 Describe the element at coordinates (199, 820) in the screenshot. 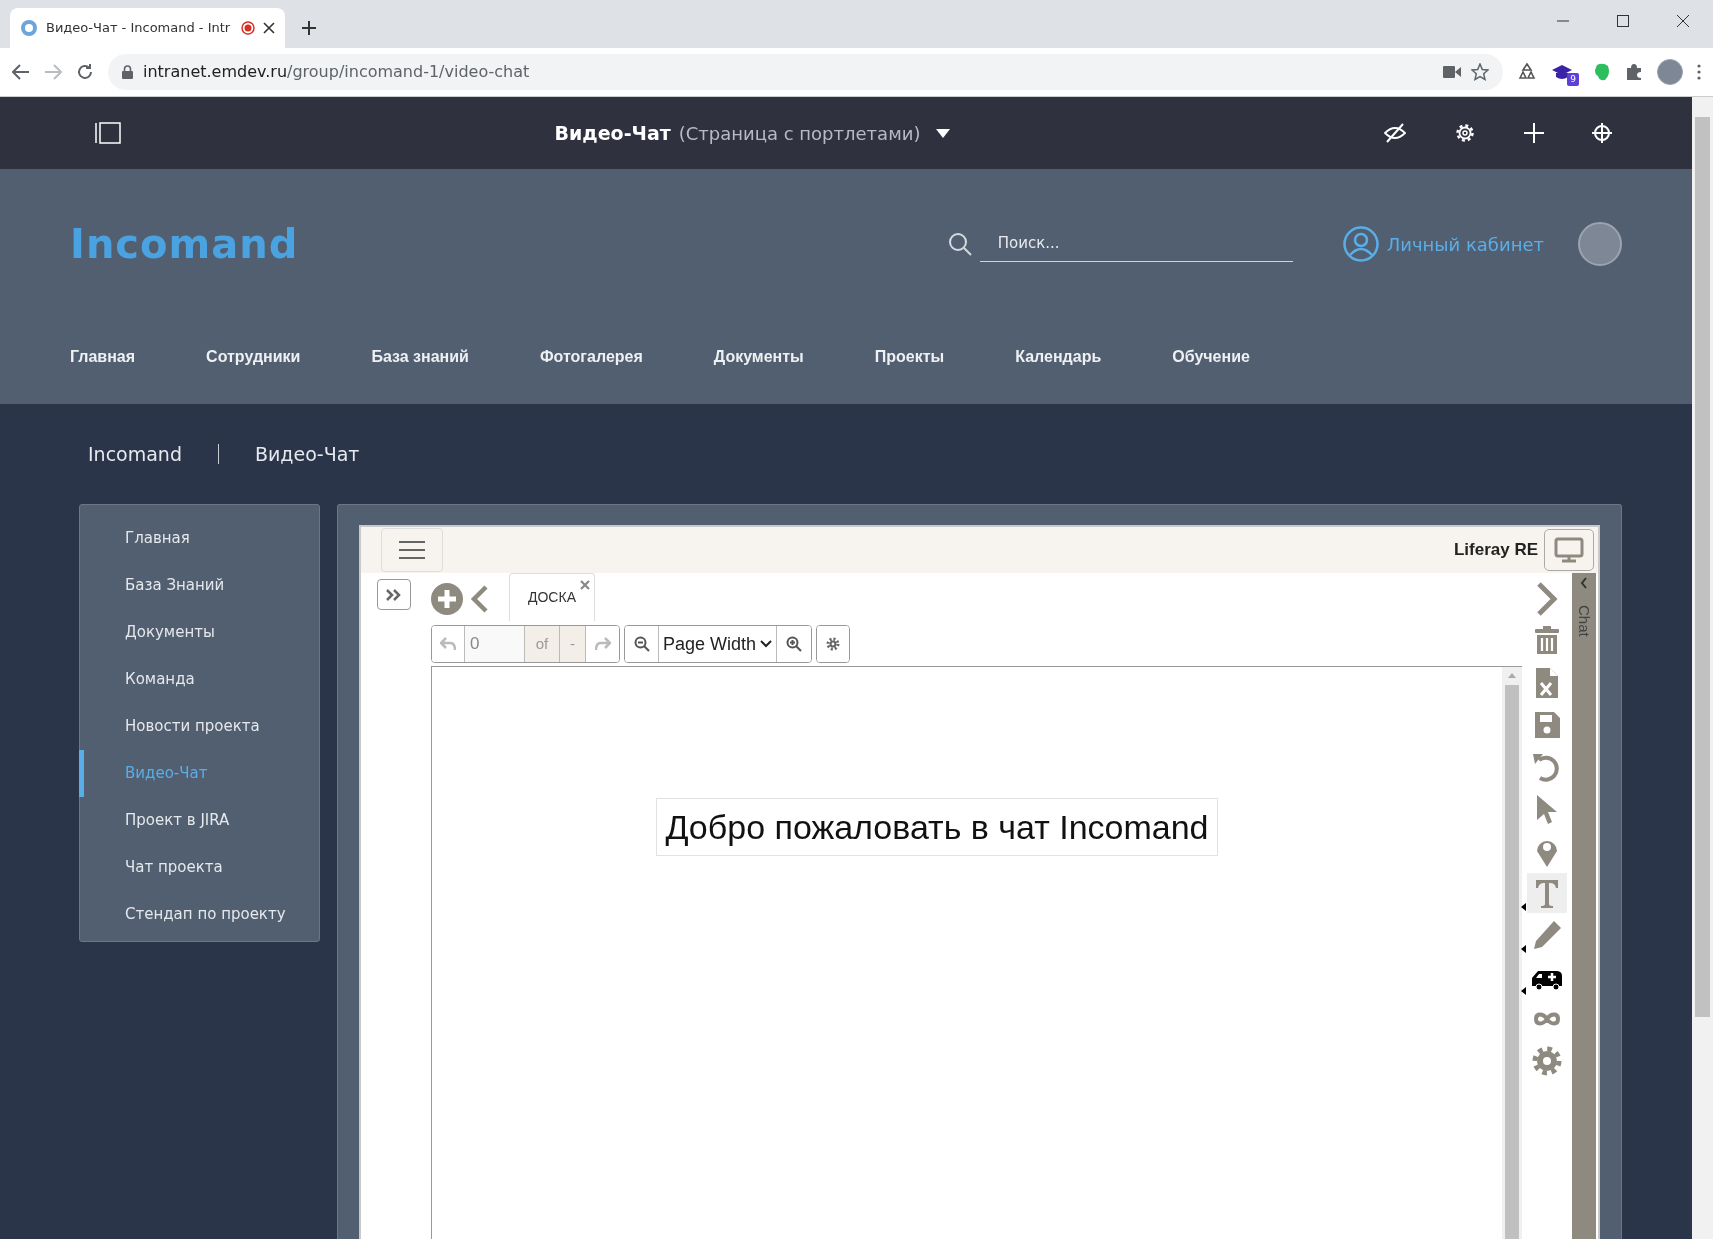

I see `sidebar-item: Проект в JIRA` at that location.